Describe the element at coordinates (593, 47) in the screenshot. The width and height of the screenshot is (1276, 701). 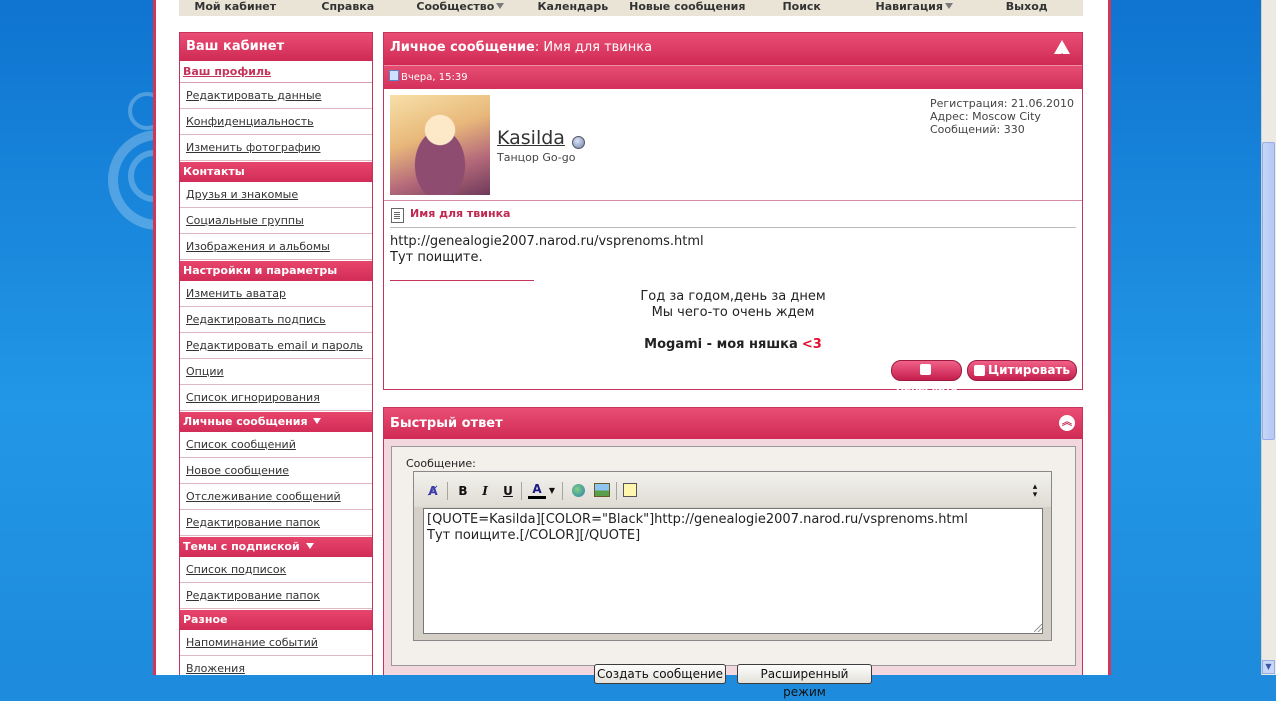
I see `message-header-subject: : Имя для твинка` at that location.